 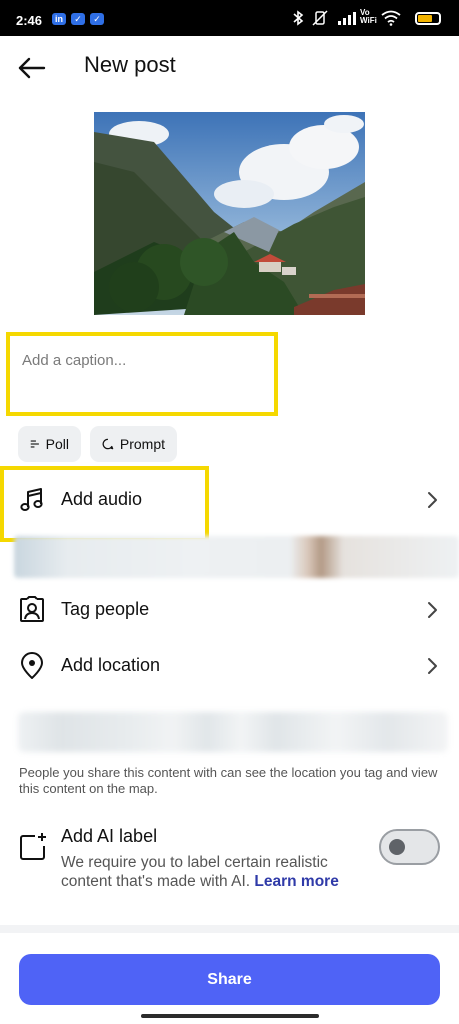 I want to click on poll-icon, so click(x=34, y=444).